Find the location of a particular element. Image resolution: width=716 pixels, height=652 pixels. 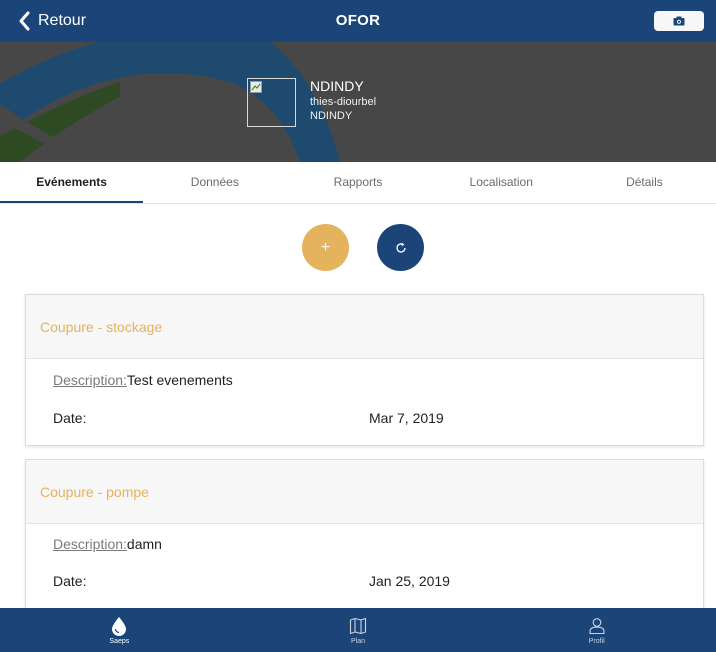

back-button: Retour is located at coordinates (51, 21).